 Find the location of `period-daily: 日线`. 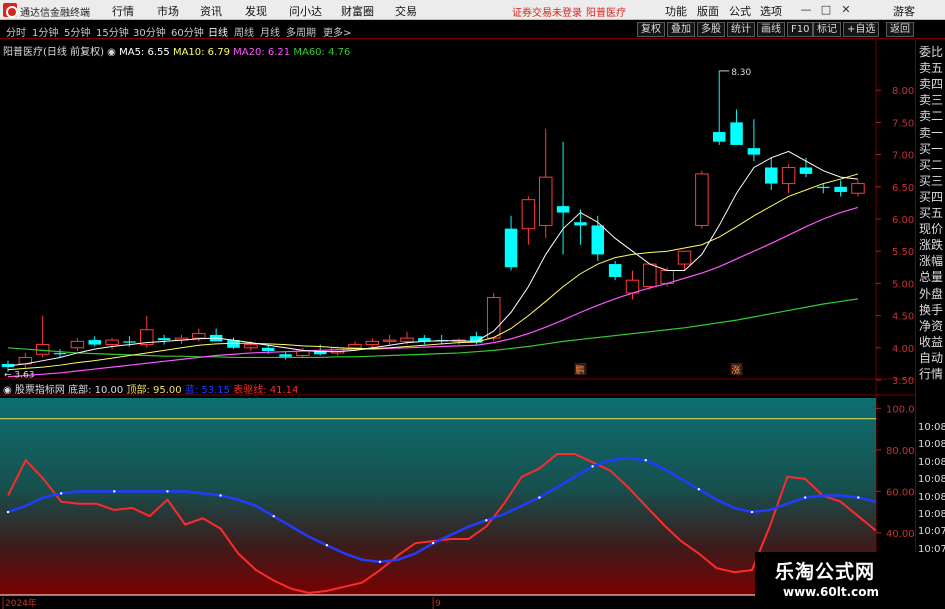

period-daily: 日线 is located at coordinates (218, 31).